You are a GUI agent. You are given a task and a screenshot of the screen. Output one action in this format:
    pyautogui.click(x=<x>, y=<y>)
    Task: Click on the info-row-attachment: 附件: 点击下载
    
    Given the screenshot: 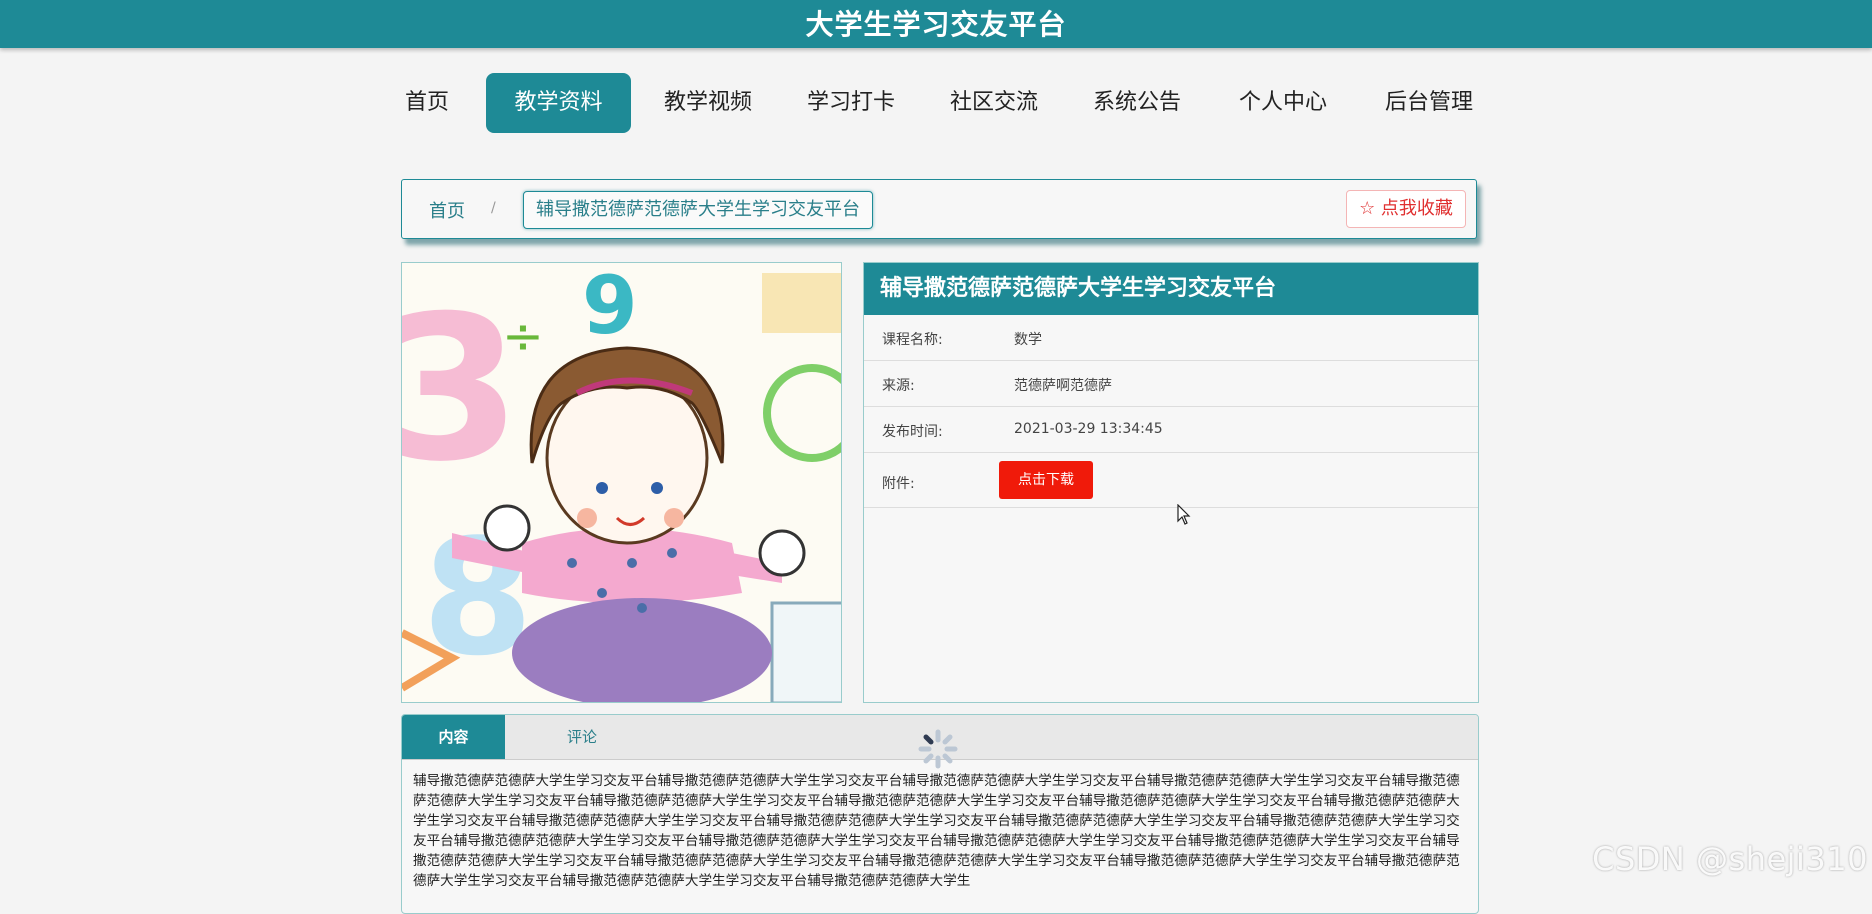 What is the action you would take?
    pyautogui.click(x=1171, y=480)
    